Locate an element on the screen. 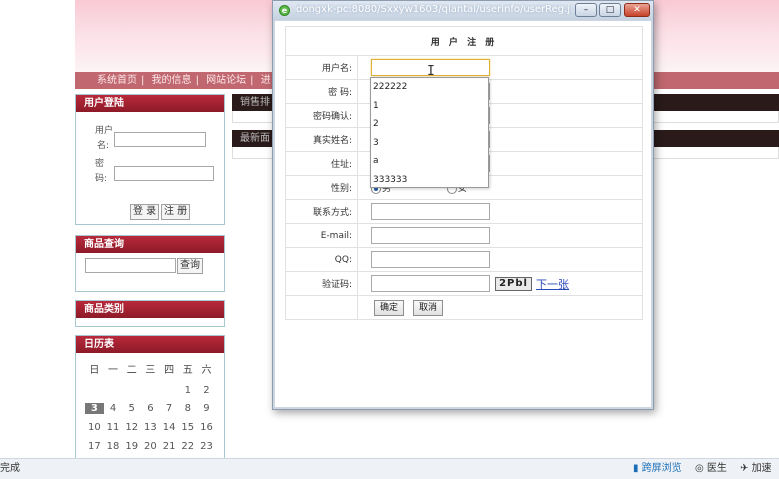  qq-label: QQ: is located at coordinates (321, 259).